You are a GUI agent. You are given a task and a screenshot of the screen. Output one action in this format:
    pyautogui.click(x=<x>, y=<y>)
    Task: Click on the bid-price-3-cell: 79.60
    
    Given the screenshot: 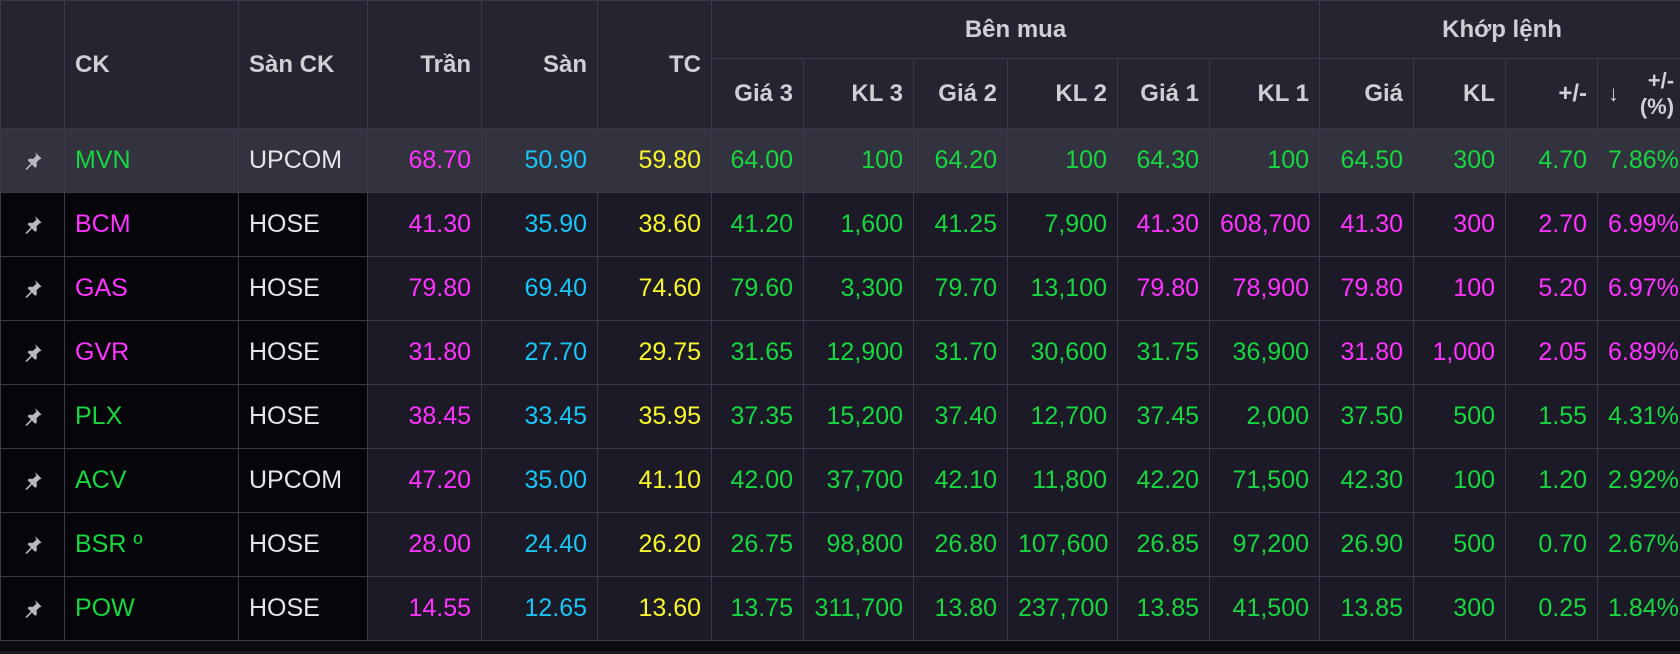 What is the action you would take?
    pyautogui.click(x=757, y=288)
    